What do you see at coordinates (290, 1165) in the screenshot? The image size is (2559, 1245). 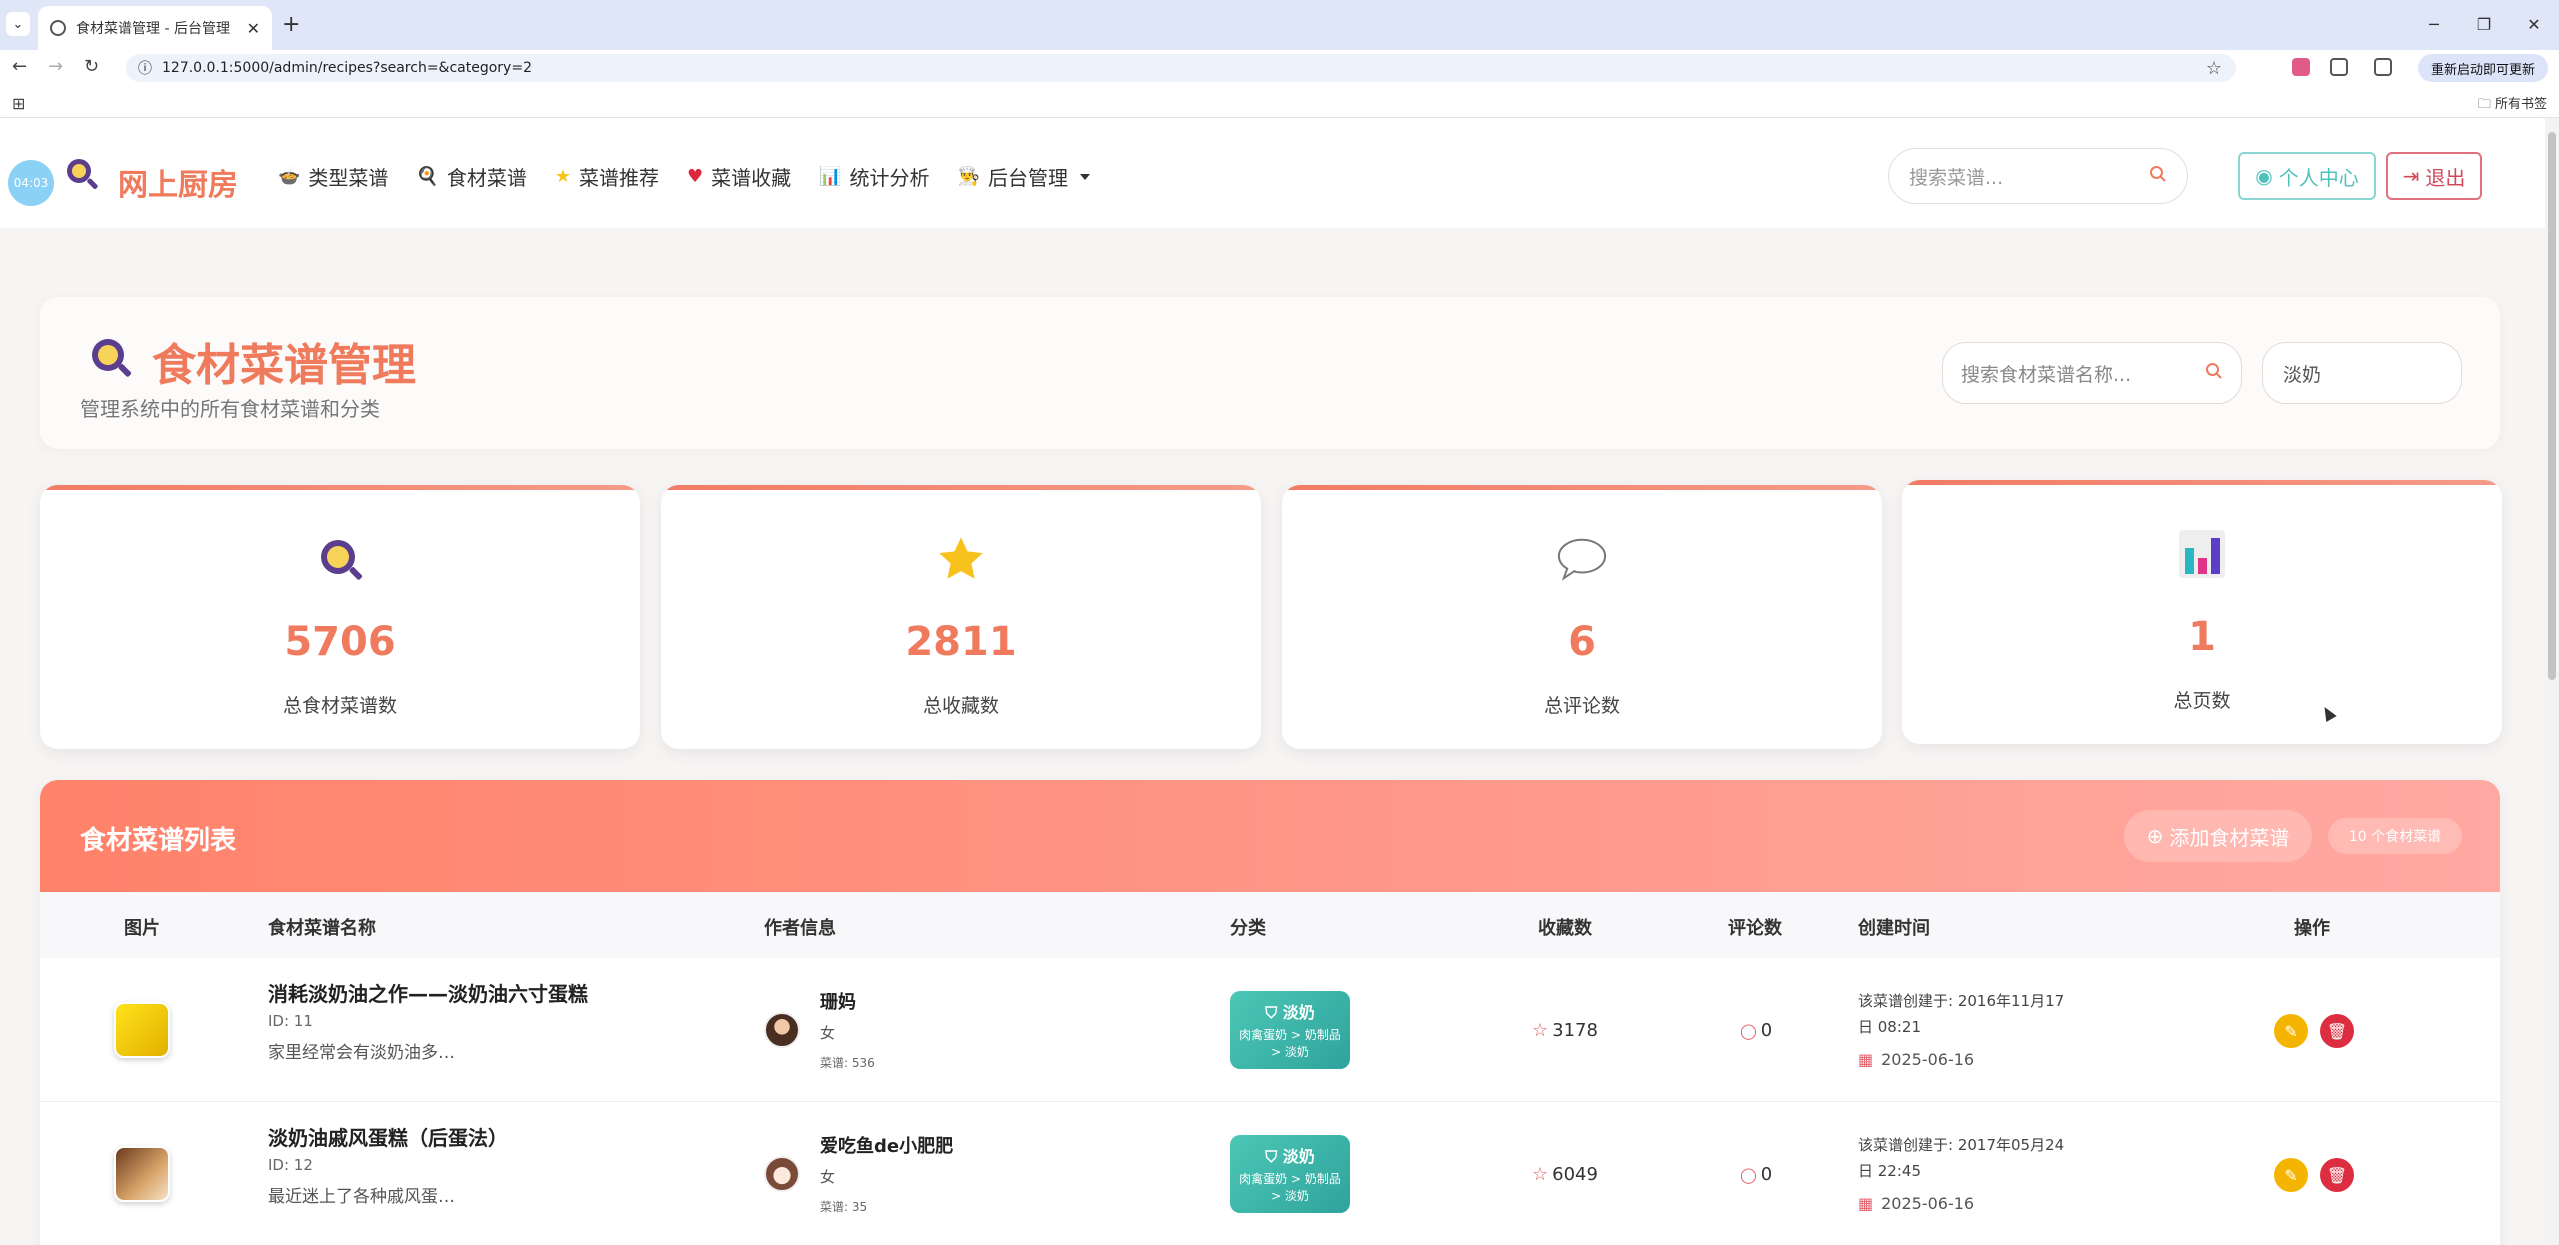 I see `recipe-id: ID: 12` at bounding box center [290, 1165].